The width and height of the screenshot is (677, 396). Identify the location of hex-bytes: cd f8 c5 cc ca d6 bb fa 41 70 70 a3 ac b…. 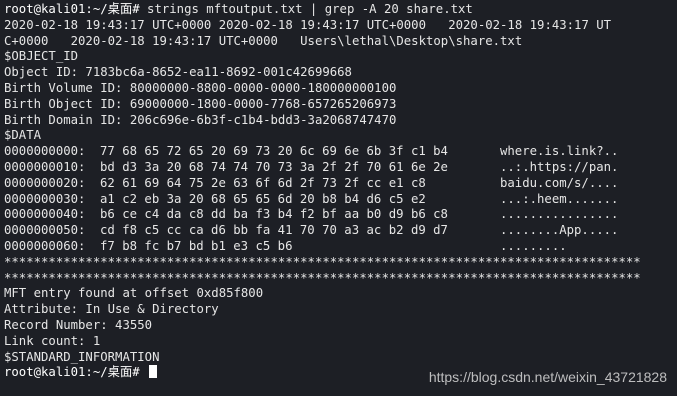
(274, 230).